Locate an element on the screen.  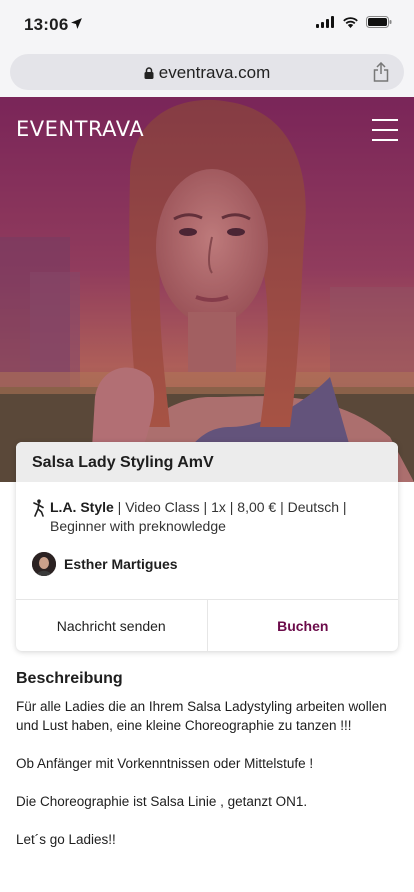
address-bar: eventrava.com is located at coordinates (207, 72).